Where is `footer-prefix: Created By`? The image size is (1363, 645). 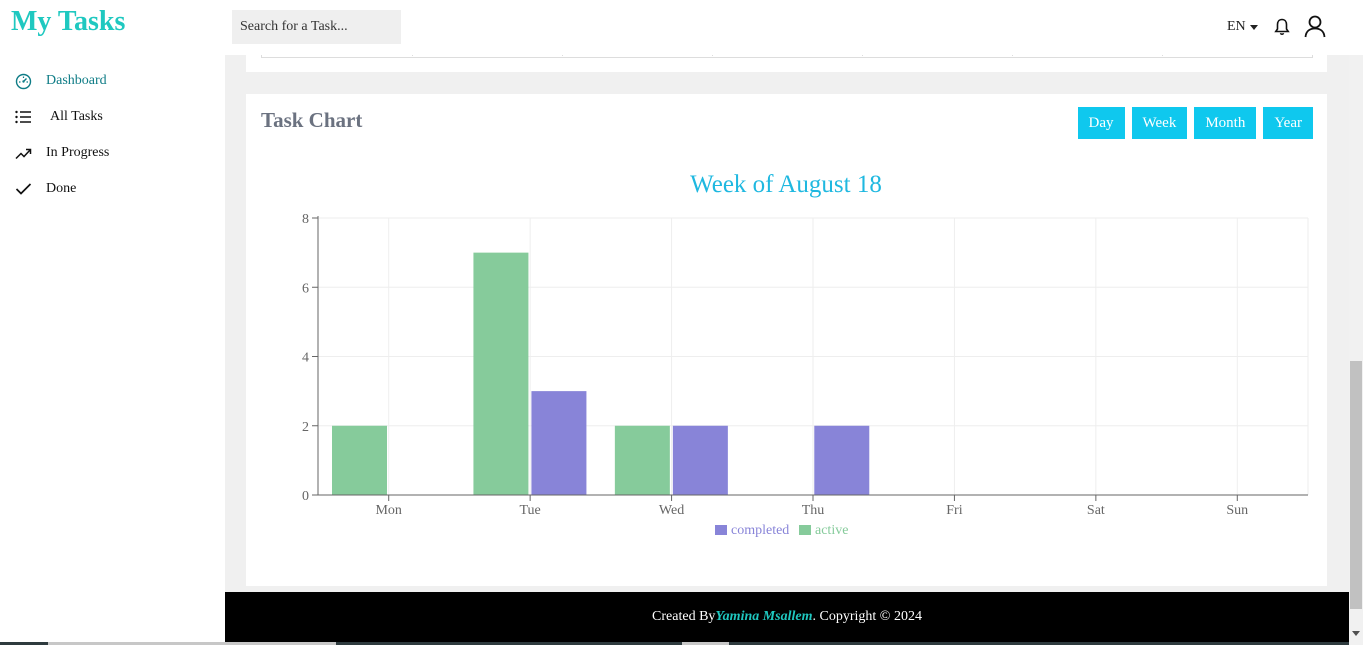 footer-prefix: Created By is located at coordinates (684, 616).